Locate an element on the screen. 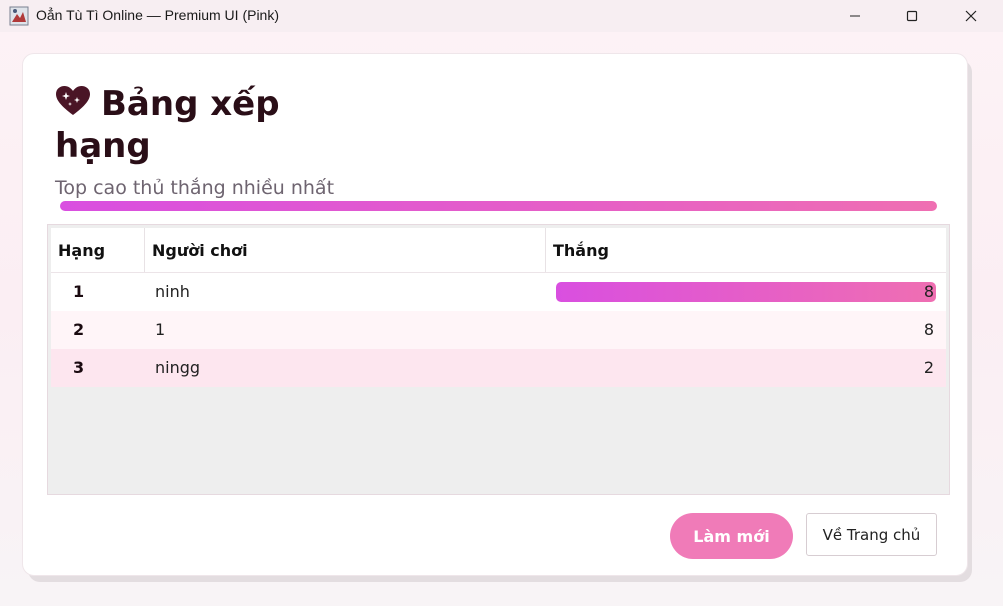 Image resolution: width=1003 pixels, height=606 pixels. rank-cell: 3 is located at coordinates (79, 367).